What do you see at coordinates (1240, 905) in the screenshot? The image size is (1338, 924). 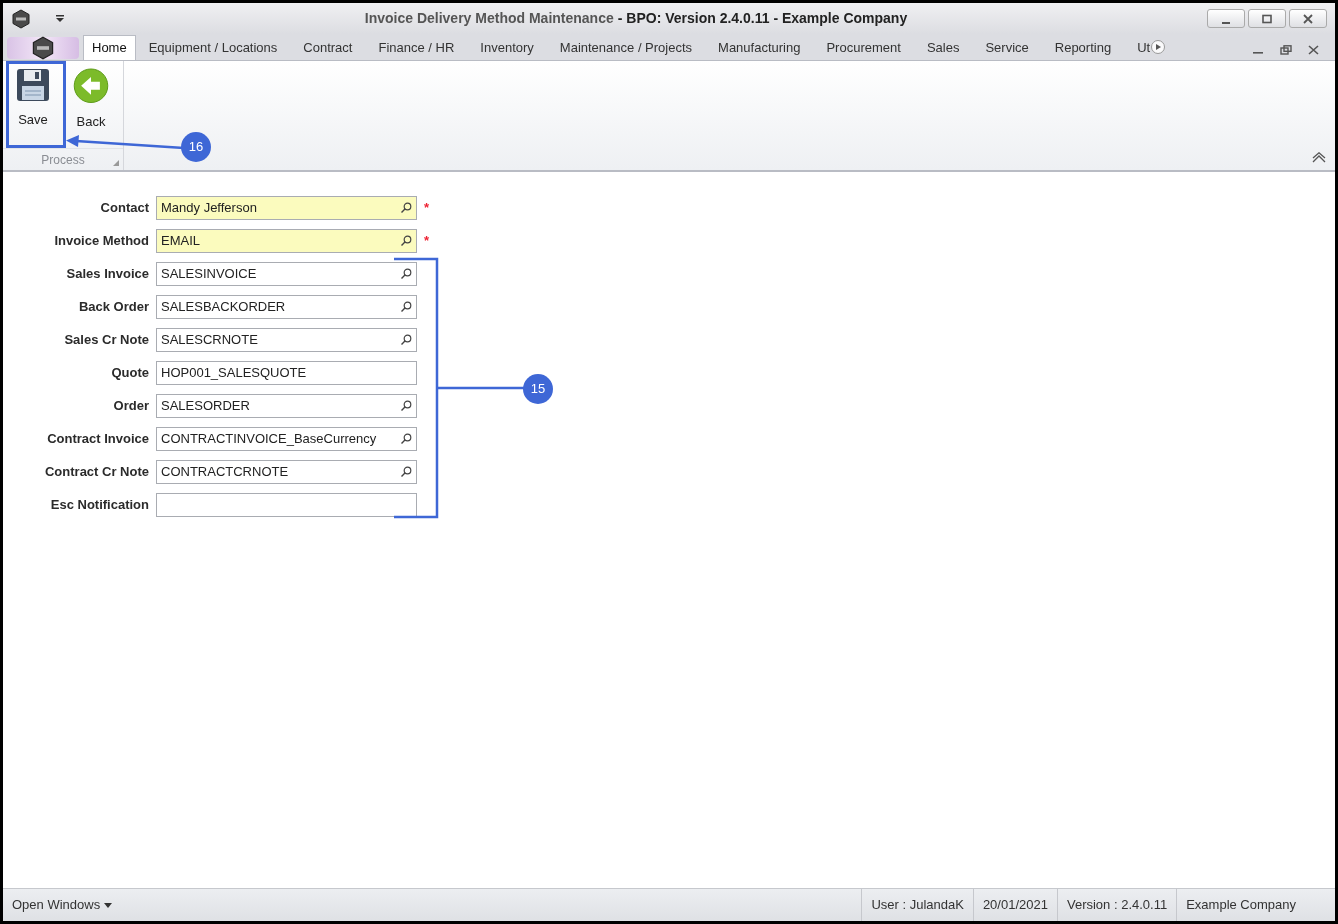 I see `status-item: Example Company` at bounding box center [1240, 905].